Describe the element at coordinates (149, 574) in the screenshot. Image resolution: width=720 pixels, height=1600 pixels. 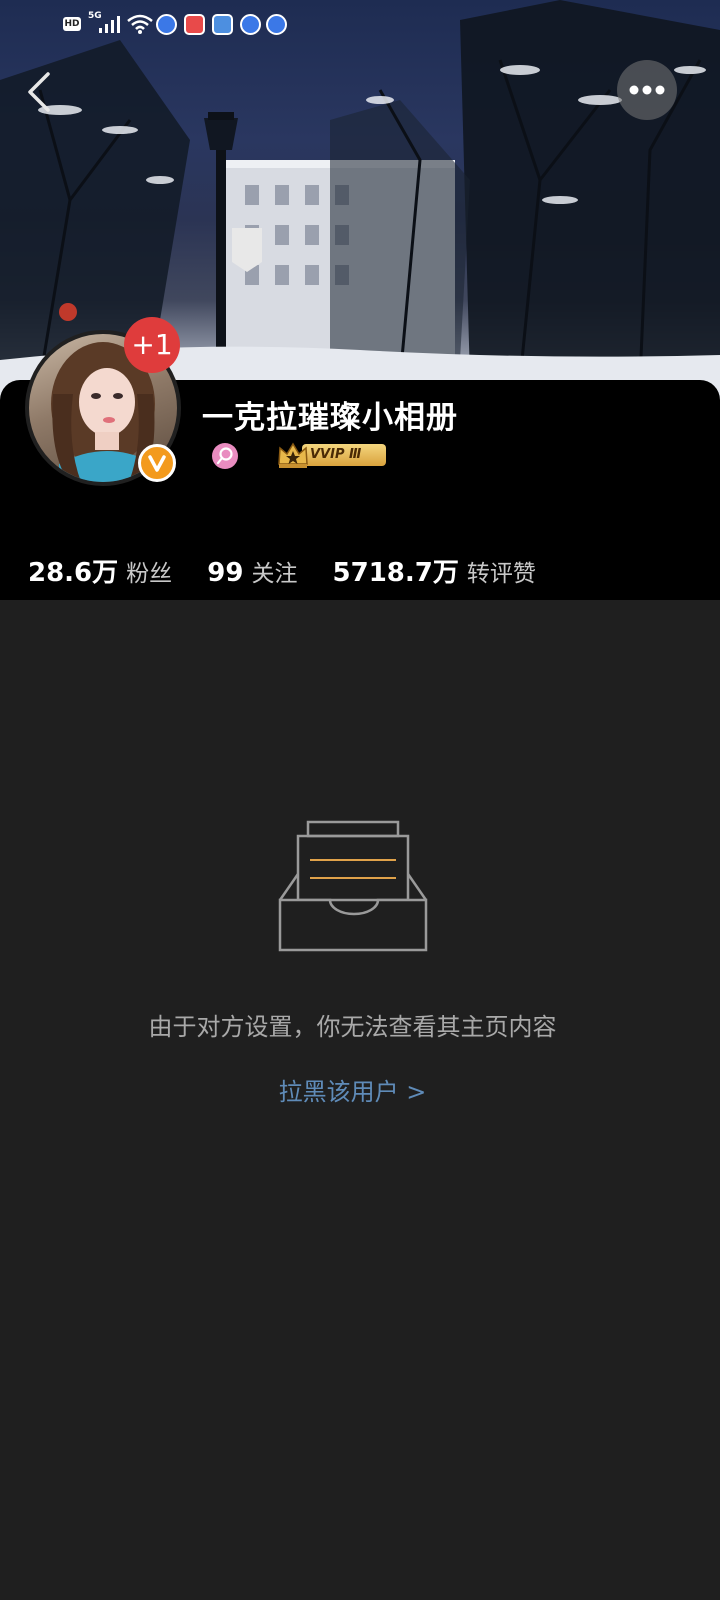
I see `followers-label: 粉丝` at that location.